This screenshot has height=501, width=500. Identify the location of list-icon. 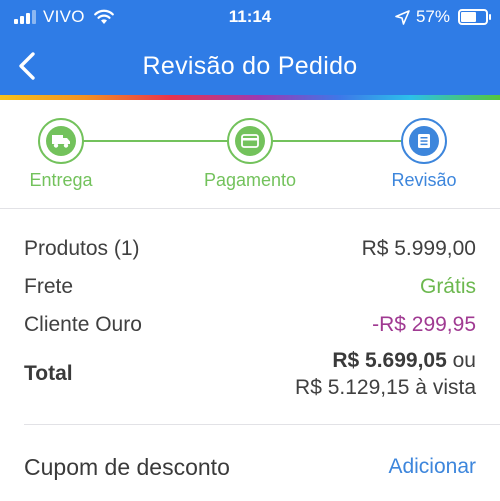
(424, 141).